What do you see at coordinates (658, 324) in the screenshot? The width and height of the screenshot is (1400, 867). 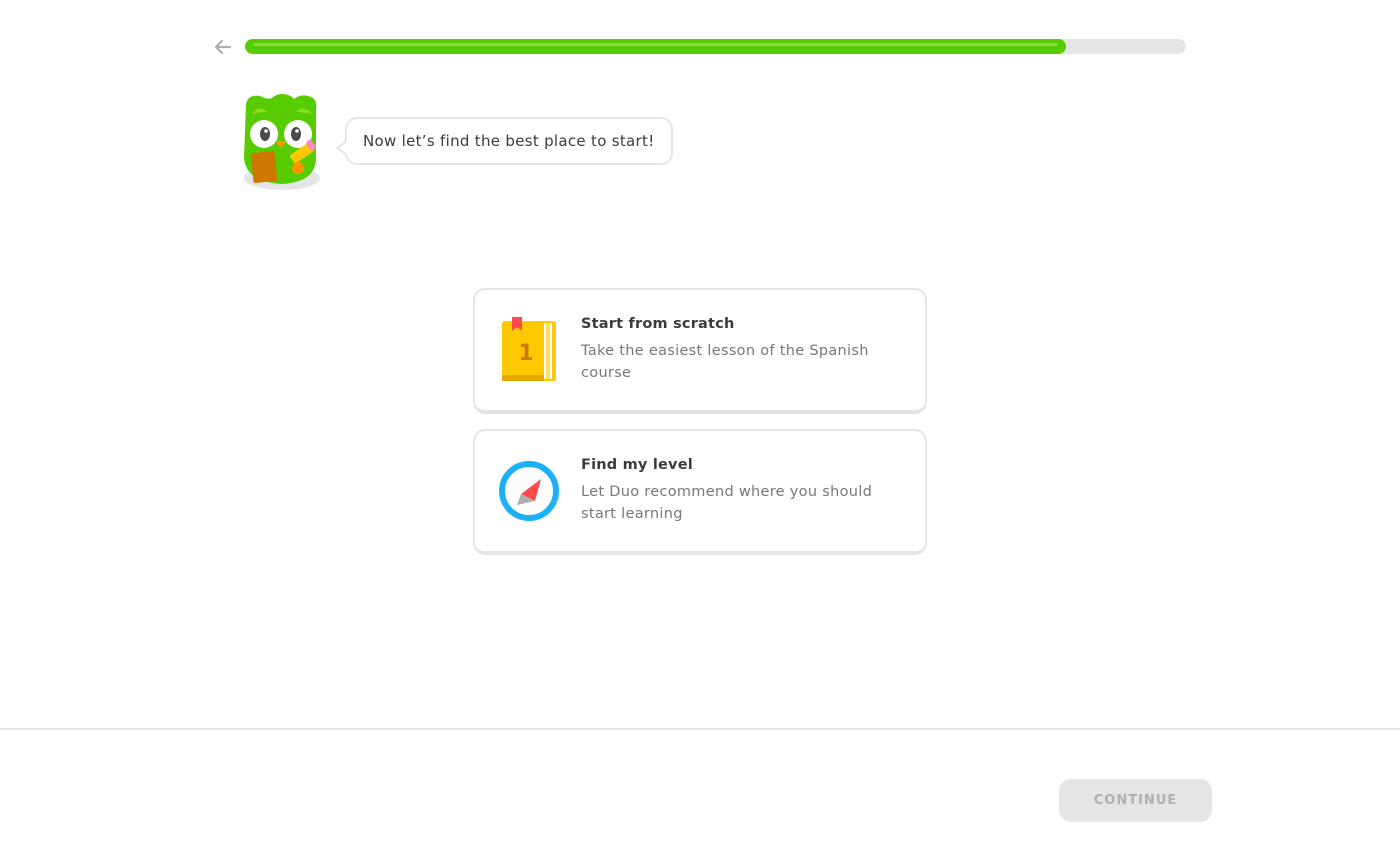 I see `option-title: Start from scratch` at bounding box center [658, 324].